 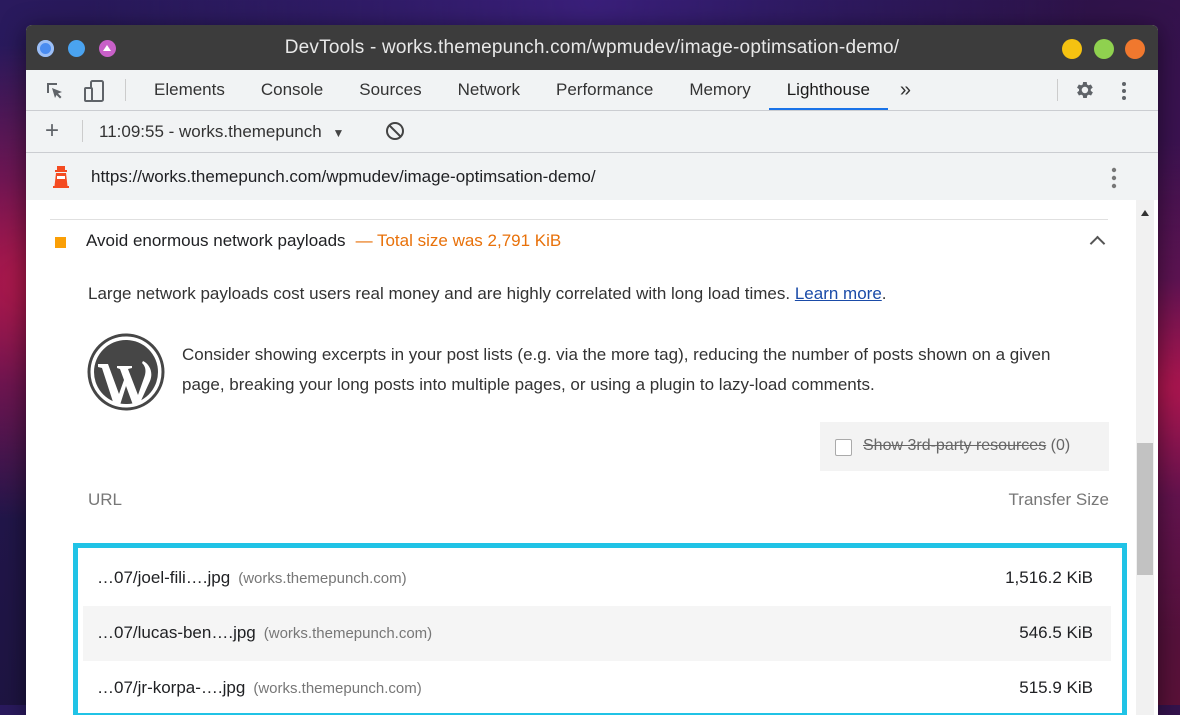 What do you see at coordinates (955, 445) in the screenshot?
I see `filter-label-text: Show 3rd-party resources` at bounding box center [955, 445].